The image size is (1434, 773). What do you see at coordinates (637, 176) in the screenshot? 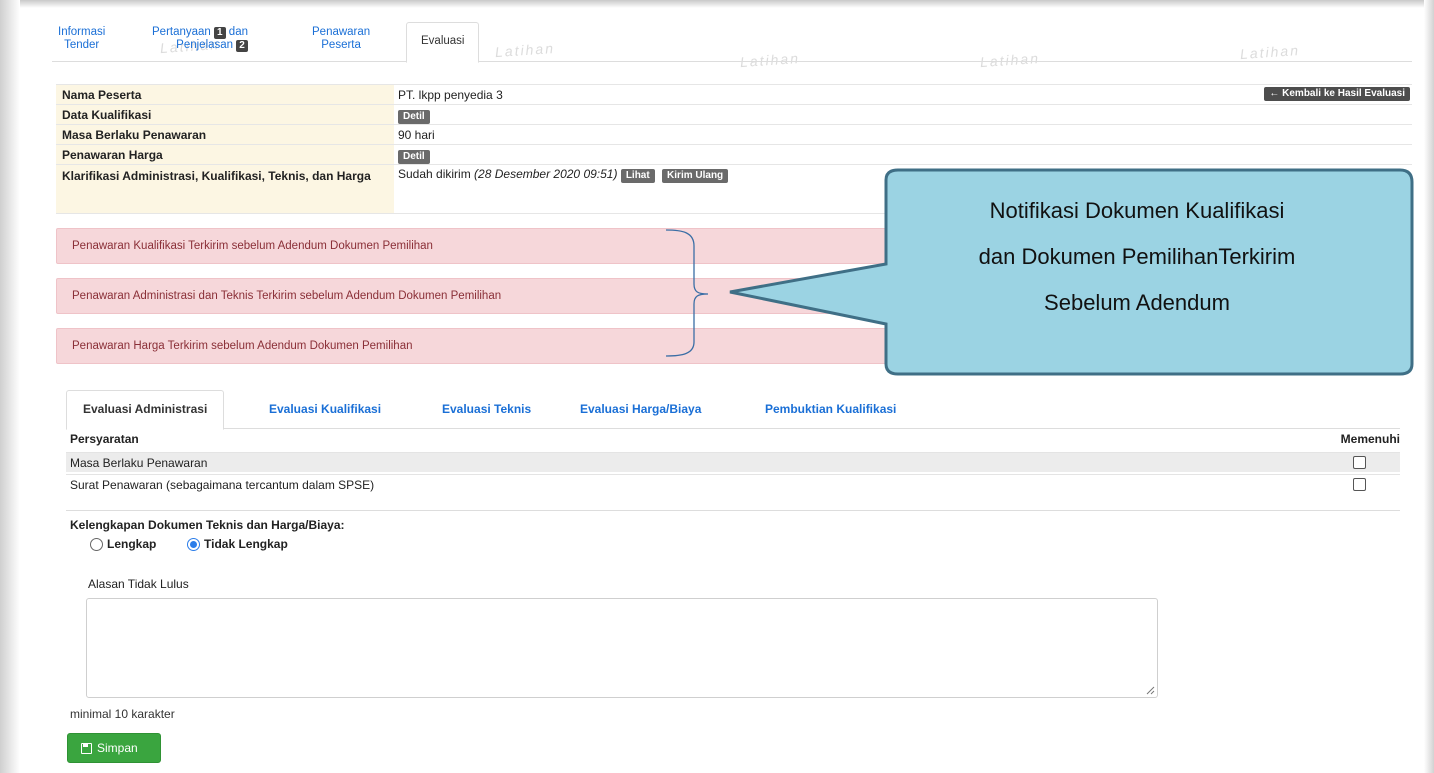
I see `lihat-button: Lihat` at bounding box center [637, 176].